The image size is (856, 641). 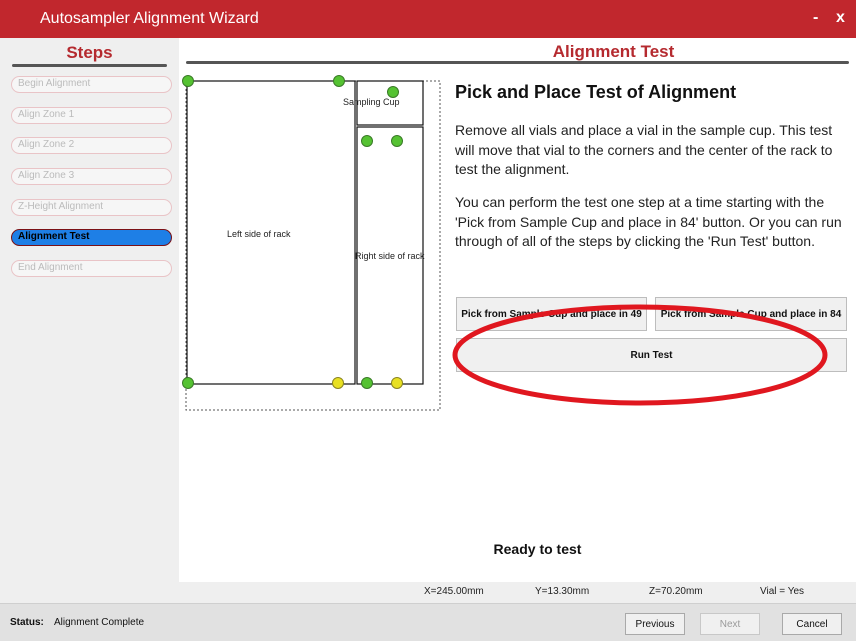 I want to click on marker-left-top-left, so click(x=188, y=81).